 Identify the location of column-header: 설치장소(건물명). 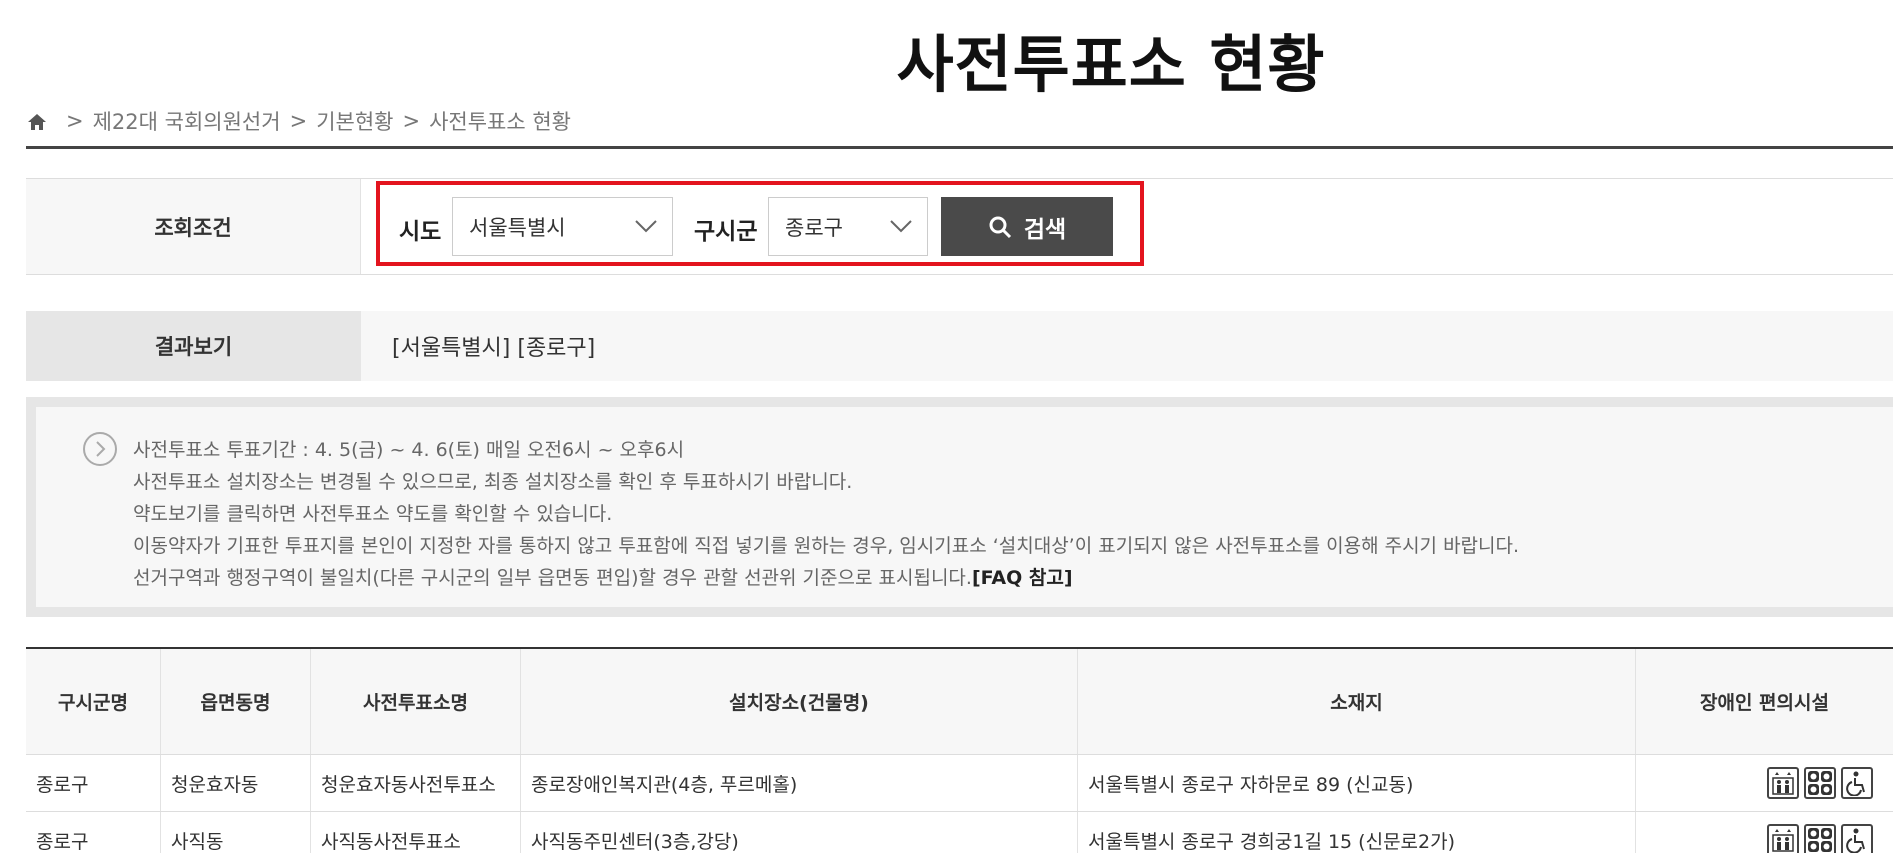
(799, 701).